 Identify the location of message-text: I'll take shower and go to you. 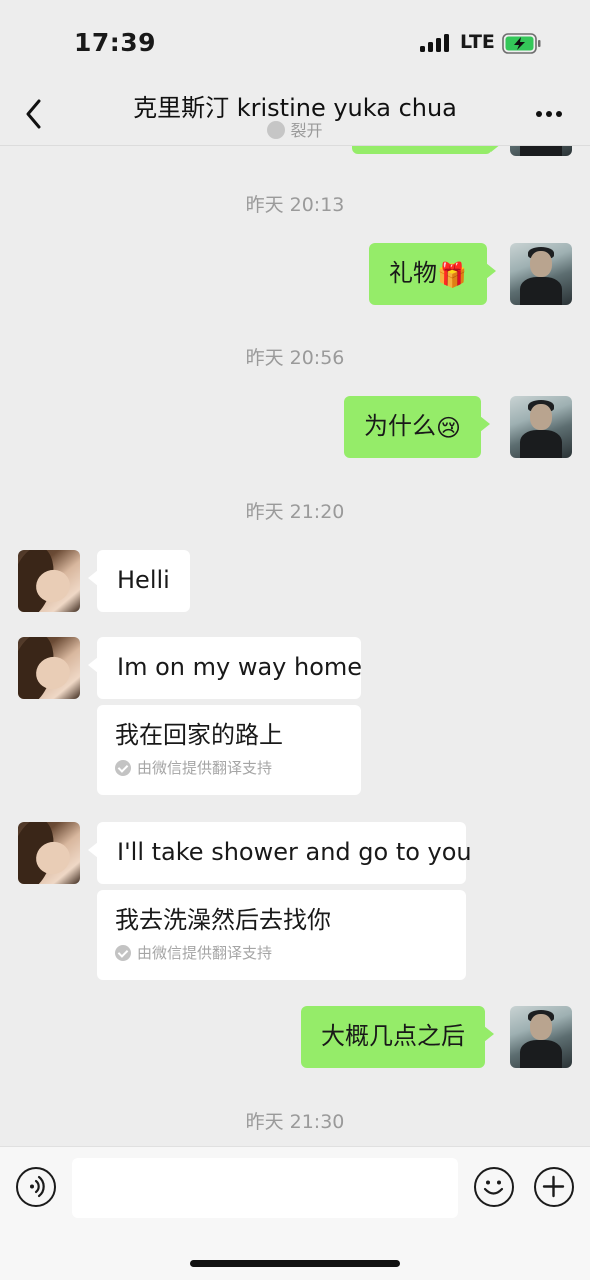
(294, 852).